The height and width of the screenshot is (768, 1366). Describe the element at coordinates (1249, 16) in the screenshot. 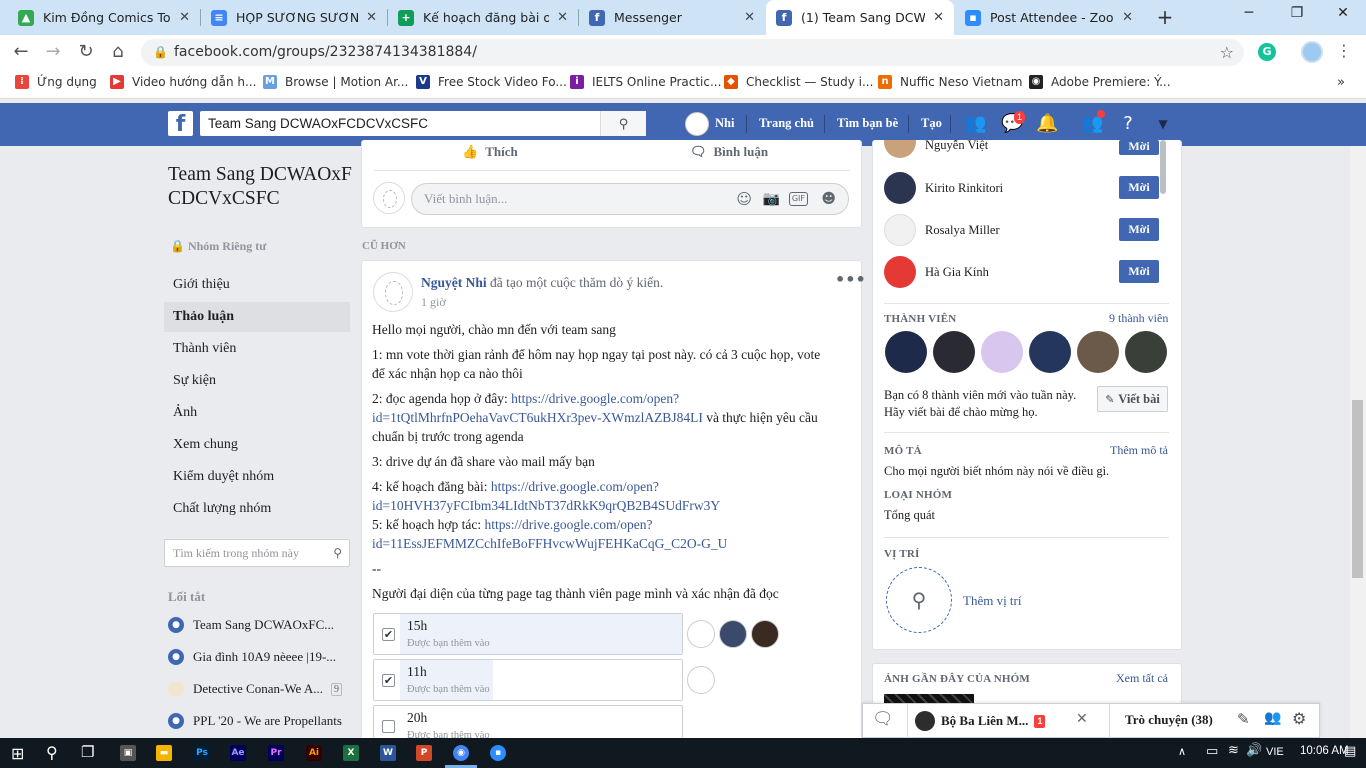

I see `minimize-button: ─` at that location.